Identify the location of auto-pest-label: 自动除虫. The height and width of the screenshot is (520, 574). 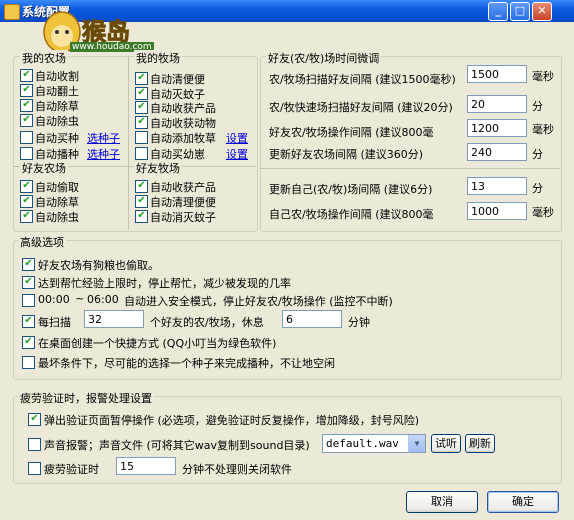
(57, 121).